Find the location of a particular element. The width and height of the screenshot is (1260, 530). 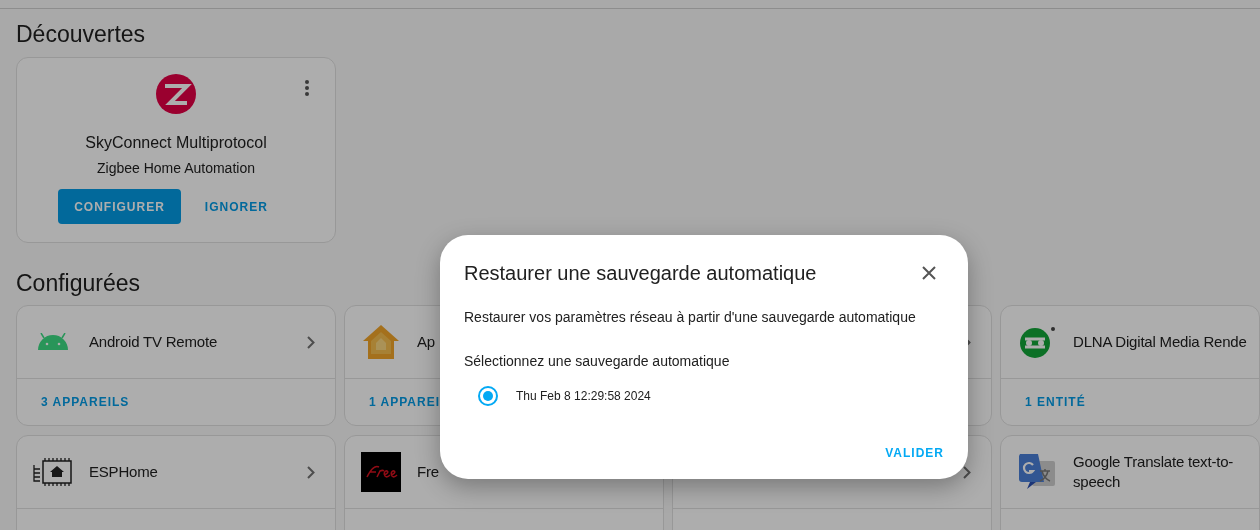

devices-link: 1 ENTITÉ is located at coordinates (1055, 402).